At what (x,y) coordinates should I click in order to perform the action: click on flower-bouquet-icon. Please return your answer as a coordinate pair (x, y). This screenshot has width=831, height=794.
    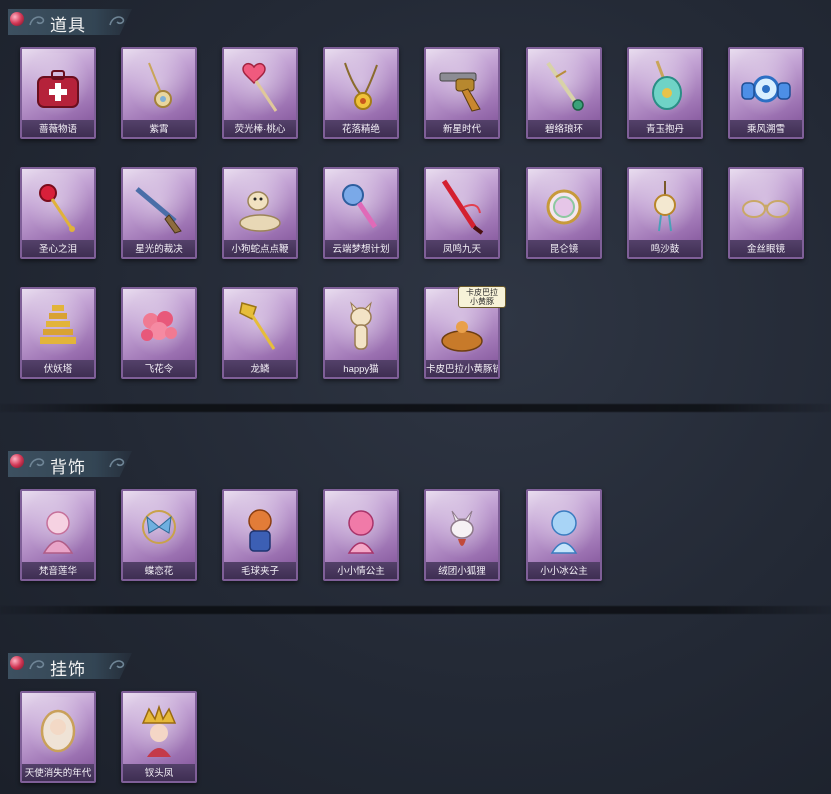
    Looking at the image, I should click on (159, 326).